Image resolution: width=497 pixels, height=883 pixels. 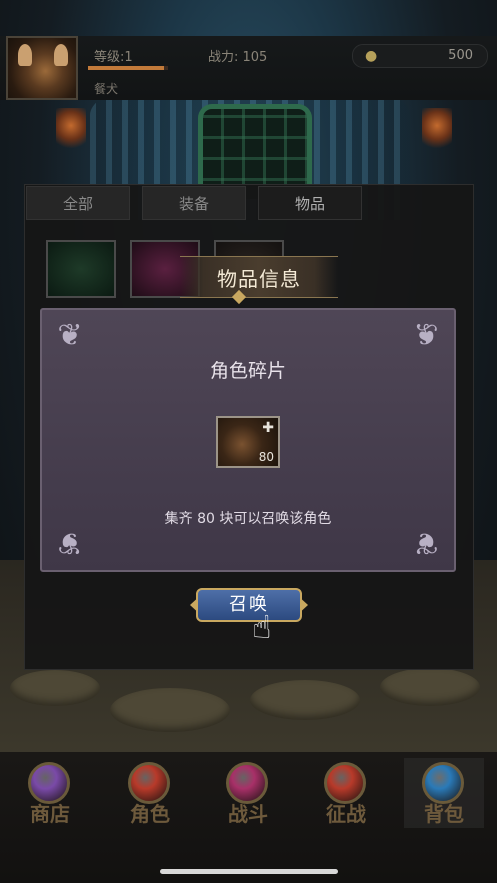 What do you see at coordinates (150, 793) in the screenshot?
I see `nav-character: 角色` at bounding box center [150, 793].